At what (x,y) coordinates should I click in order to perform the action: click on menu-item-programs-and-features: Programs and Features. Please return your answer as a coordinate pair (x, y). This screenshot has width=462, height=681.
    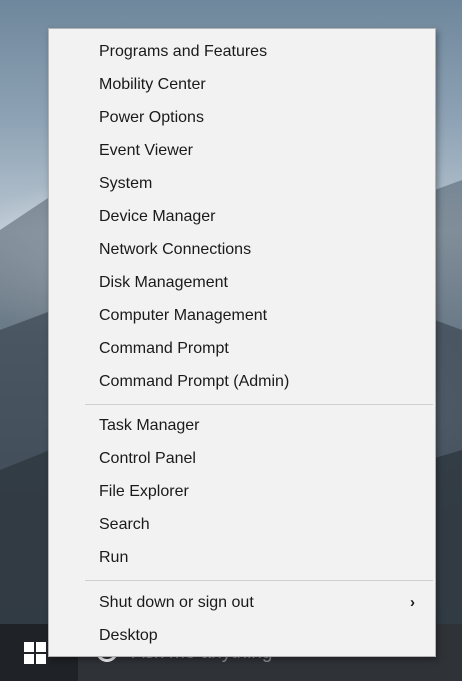
    Looking at the image, I should click on (242, 51).